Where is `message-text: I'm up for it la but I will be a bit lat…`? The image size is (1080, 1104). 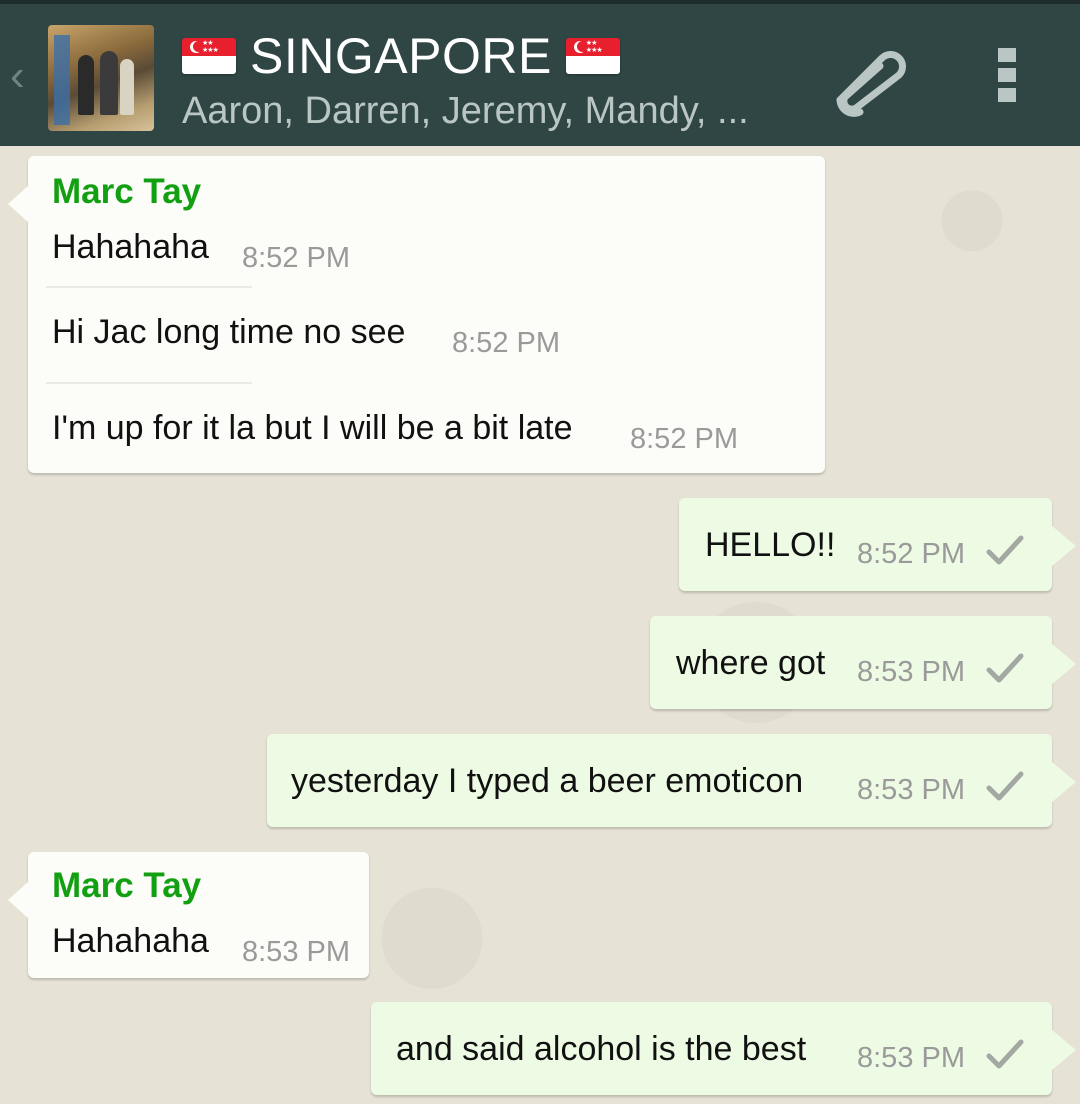
message-text: I'm up for it la but I will be a bit lat… is located at coordinates (312, 428).